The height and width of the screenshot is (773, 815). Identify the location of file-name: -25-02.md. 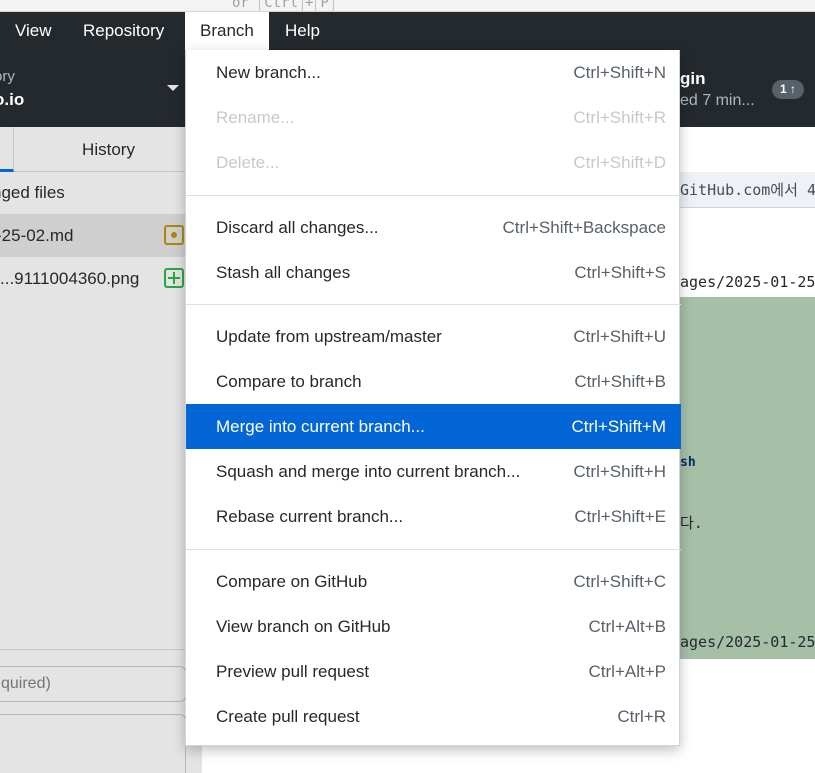
(37, 235).